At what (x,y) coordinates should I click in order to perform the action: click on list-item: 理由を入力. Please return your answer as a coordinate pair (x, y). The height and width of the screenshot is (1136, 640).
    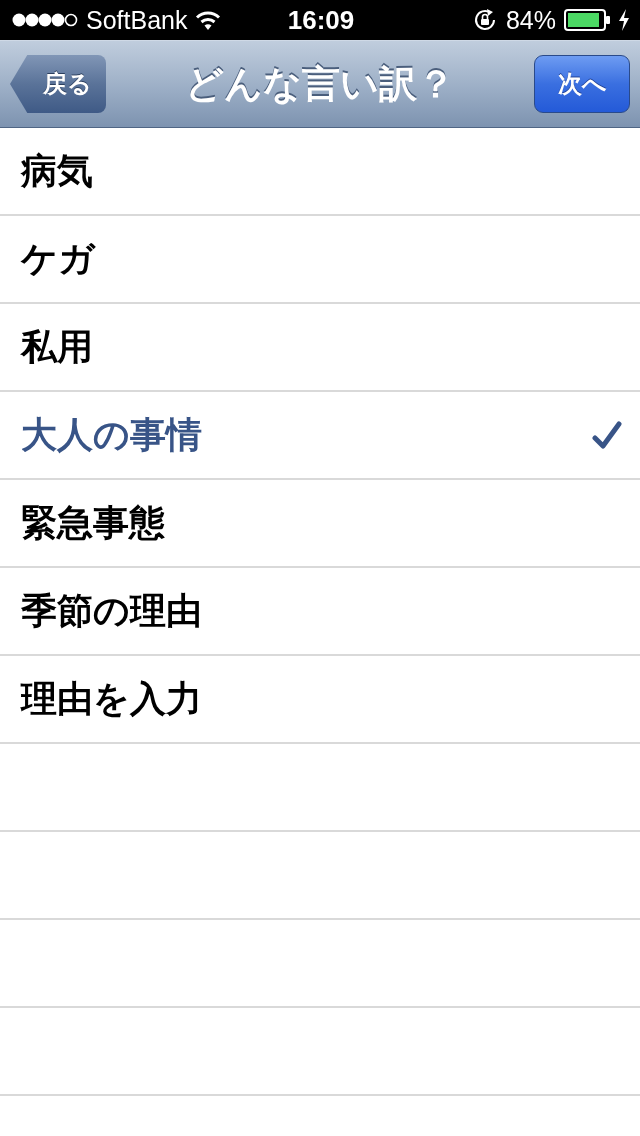
    Looking at the image, I should click on (320, 700).